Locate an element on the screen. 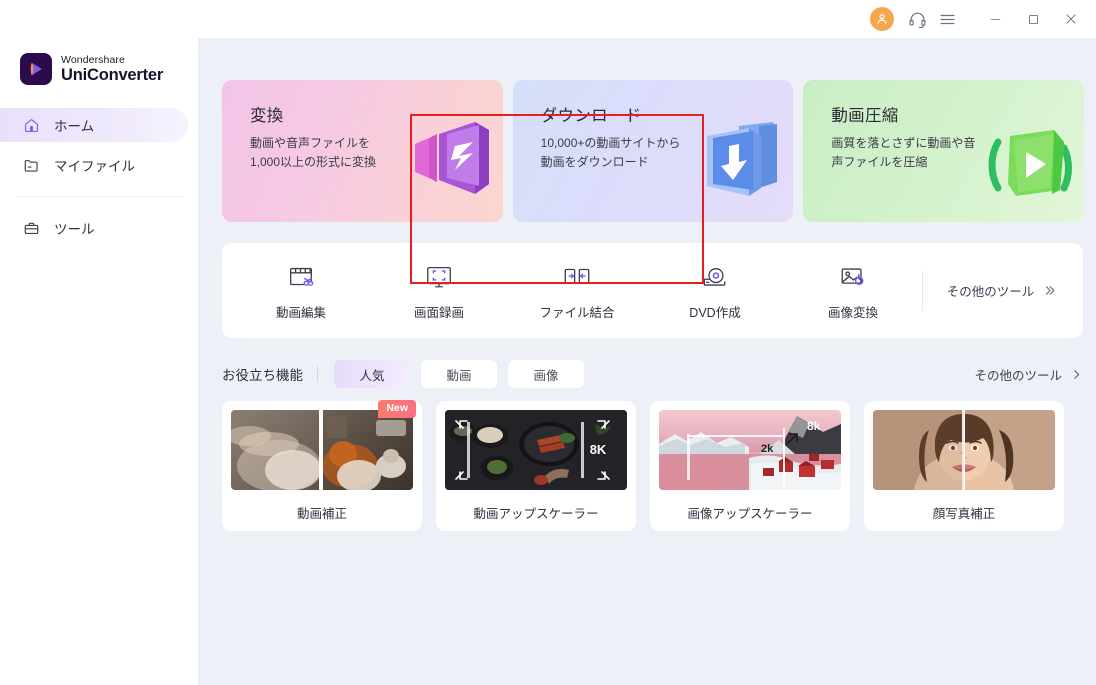 The image size is (1096, 685). tab-popular: 人気 is located at coordinates (372, 374).